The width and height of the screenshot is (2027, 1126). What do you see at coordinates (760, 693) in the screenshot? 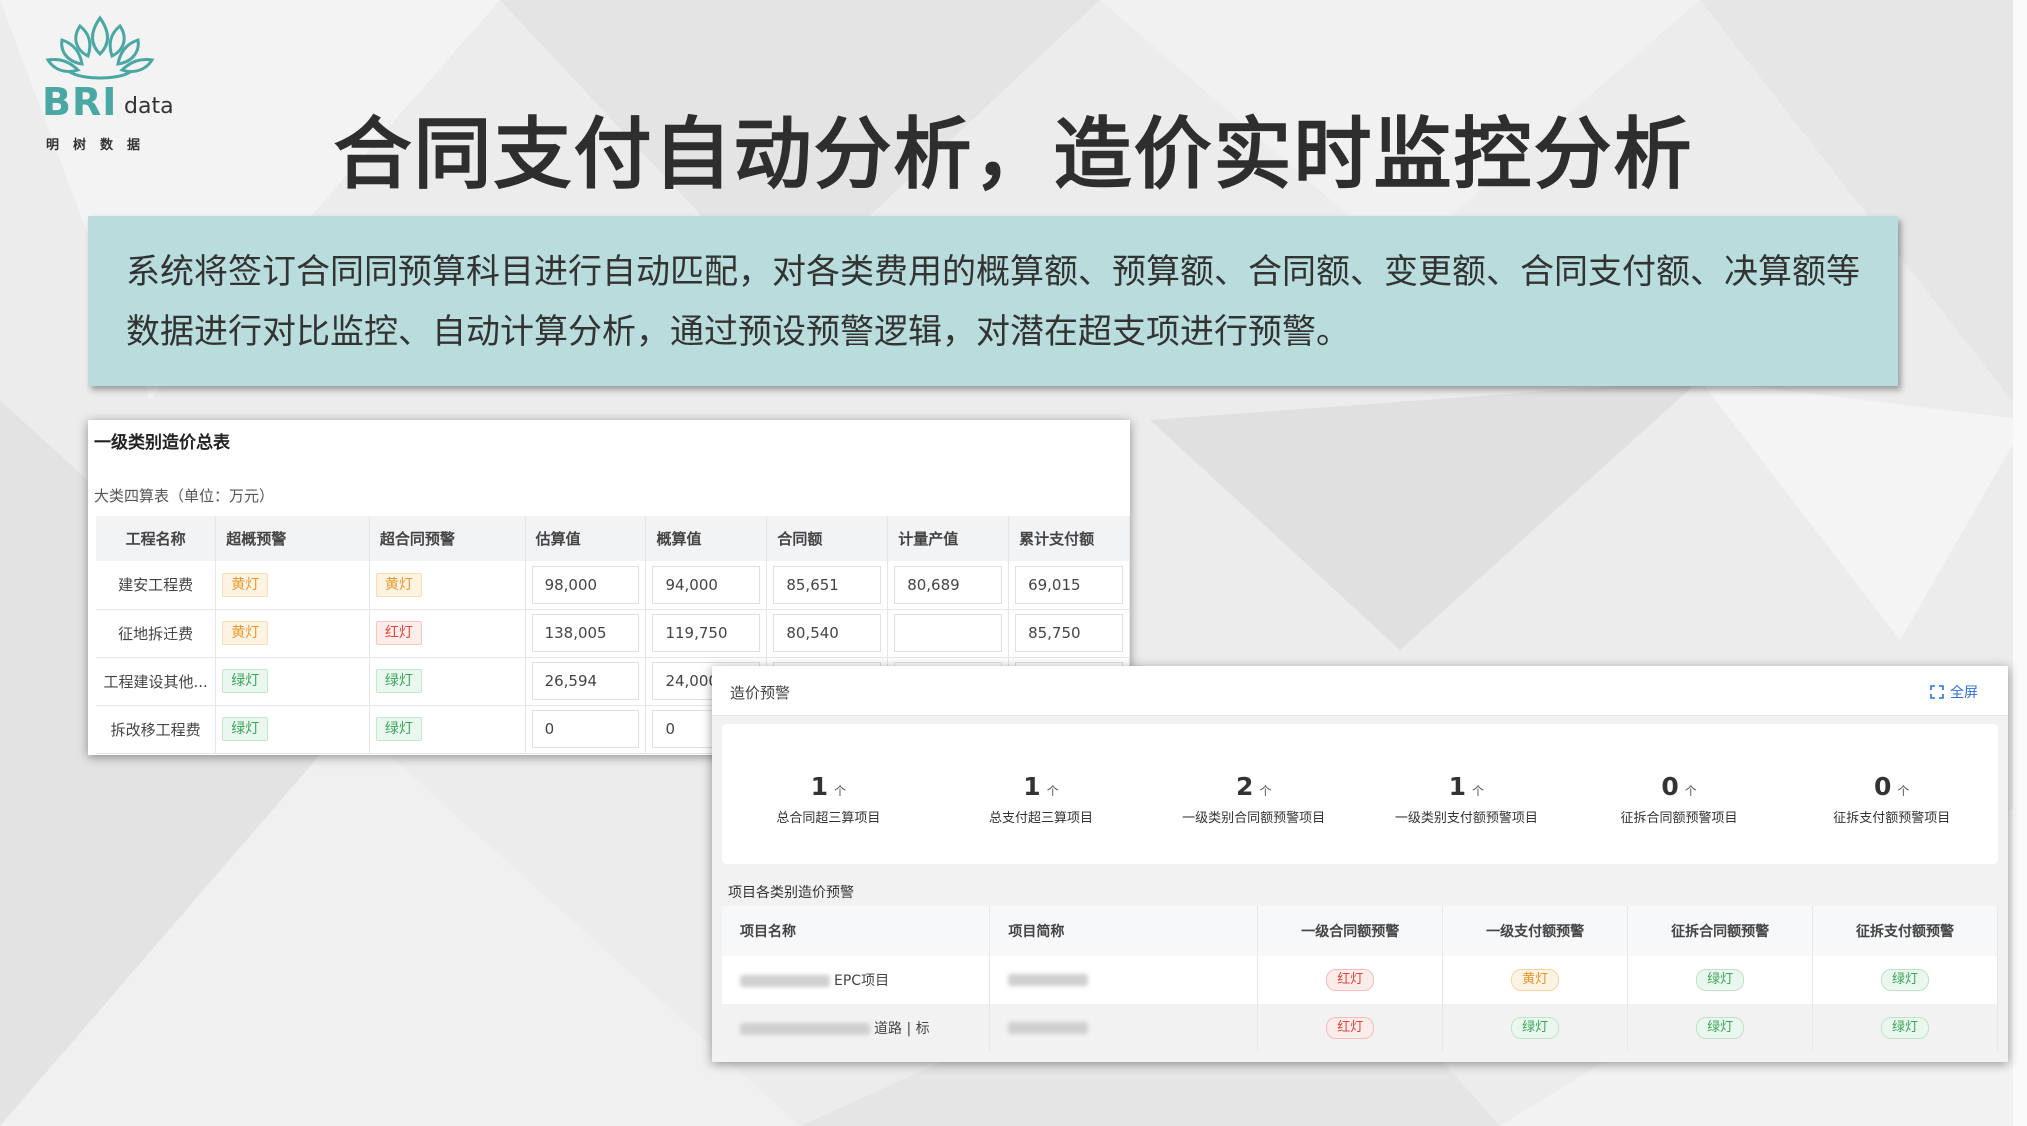
I see `panel-title: 造价预警` at bounding box center [760, 693].